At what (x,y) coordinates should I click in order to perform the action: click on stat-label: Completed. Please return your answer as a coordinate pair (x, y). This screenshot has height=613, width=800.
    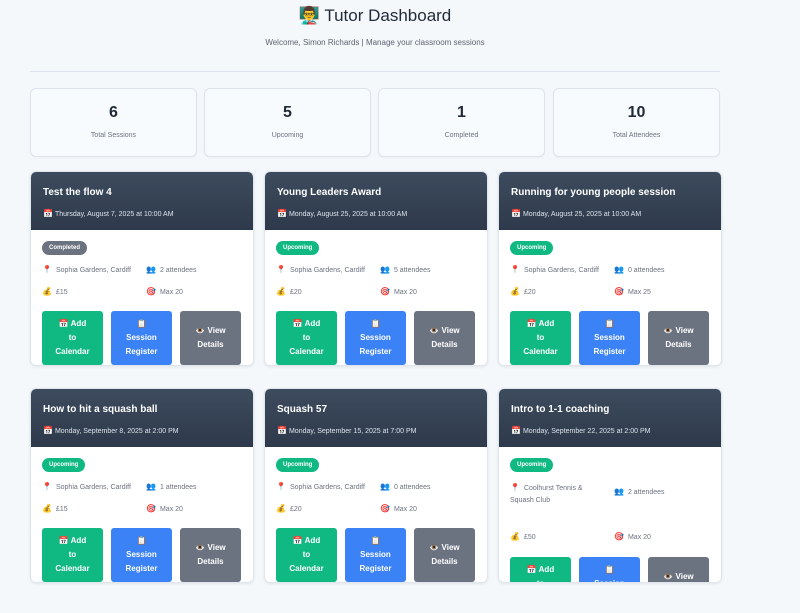
    Looking at the image, I should click on (461, 135).